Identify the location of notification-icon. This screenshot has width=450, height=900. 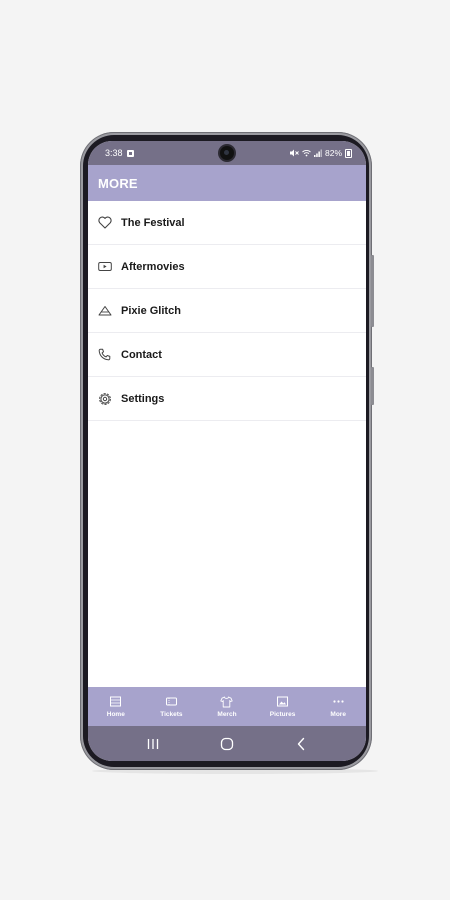
(130, 153).